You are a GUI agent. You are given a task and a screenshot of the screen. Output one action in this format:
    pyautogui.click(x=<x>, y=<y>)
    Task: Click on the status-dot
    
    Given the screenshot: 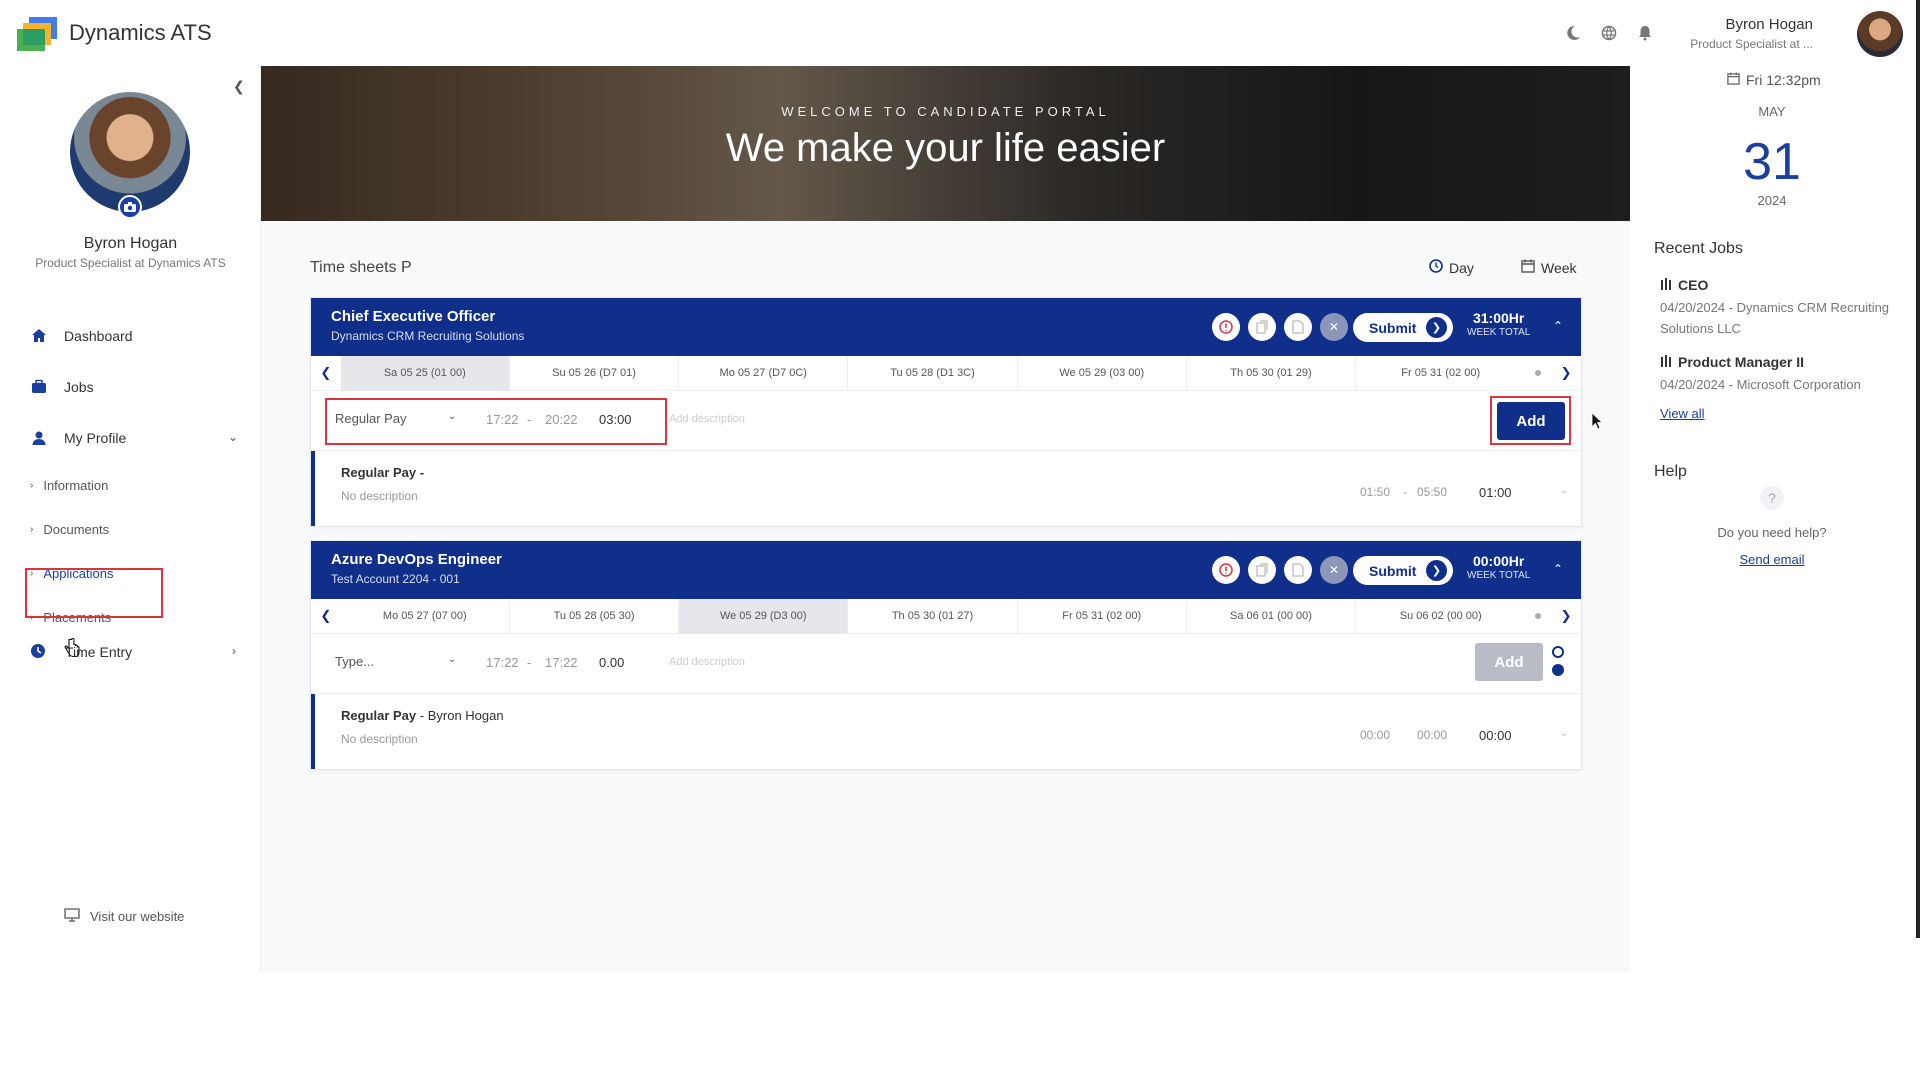 What is the action you would take?
    pyautogui.click(x=1538, y=616)
    